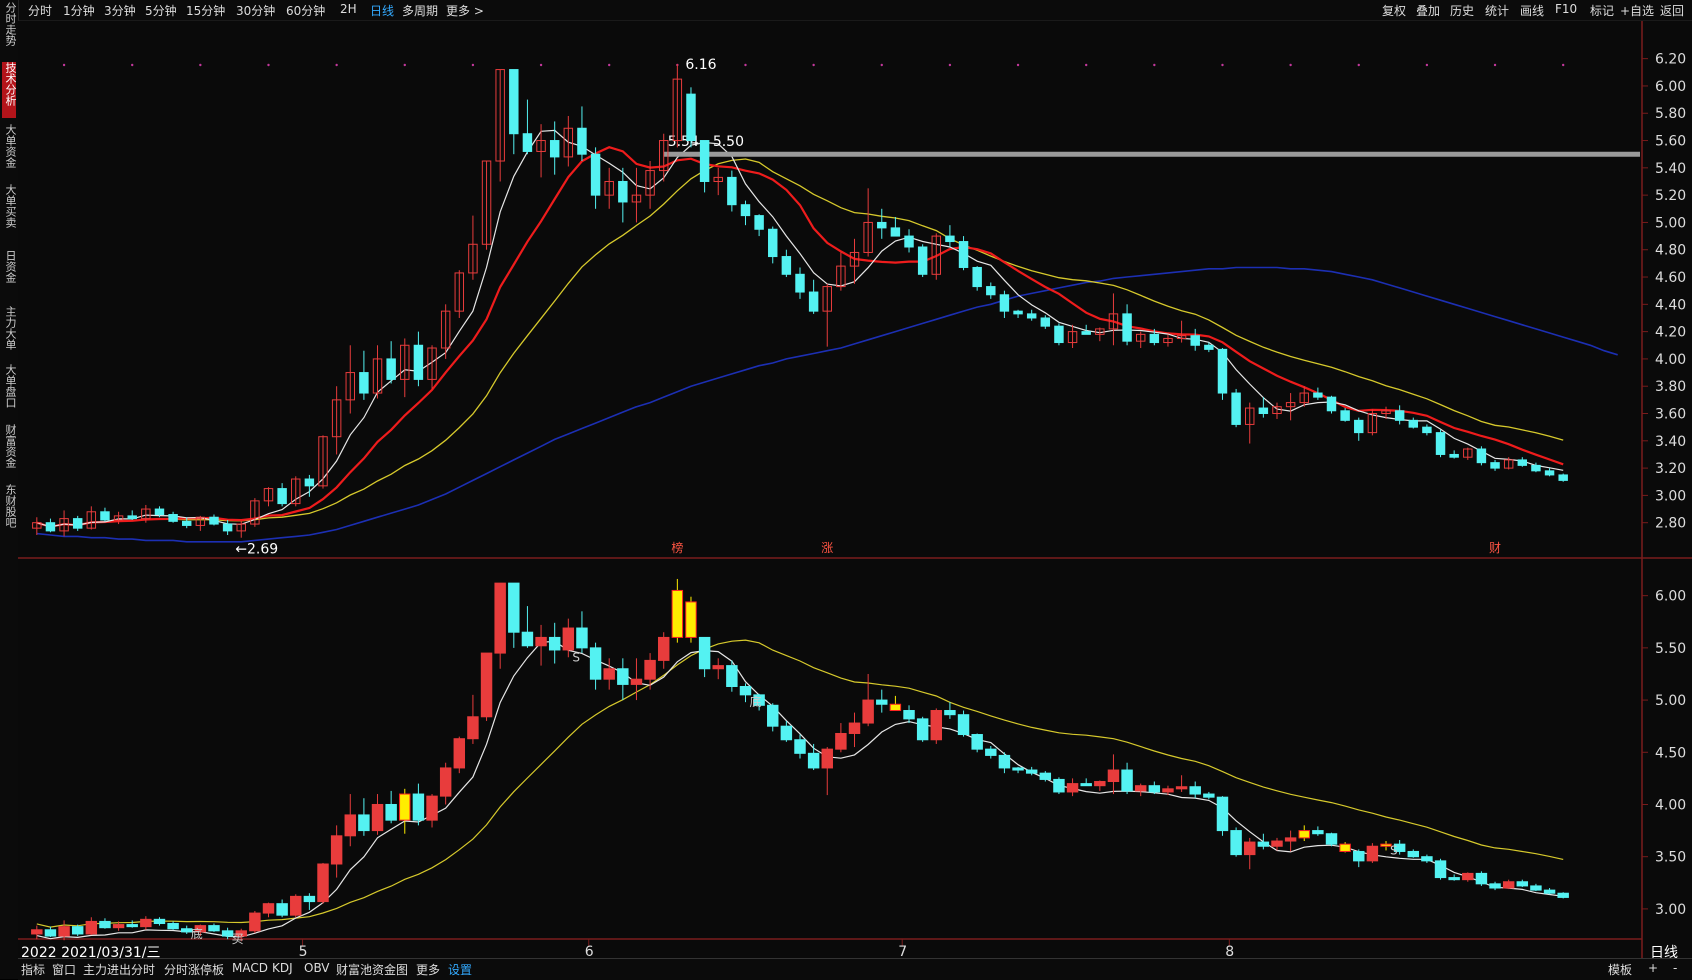  Describe the element at coordinates (9, 274) in the screenshot. I see `sidebar-item-4: 日资金` at that location.